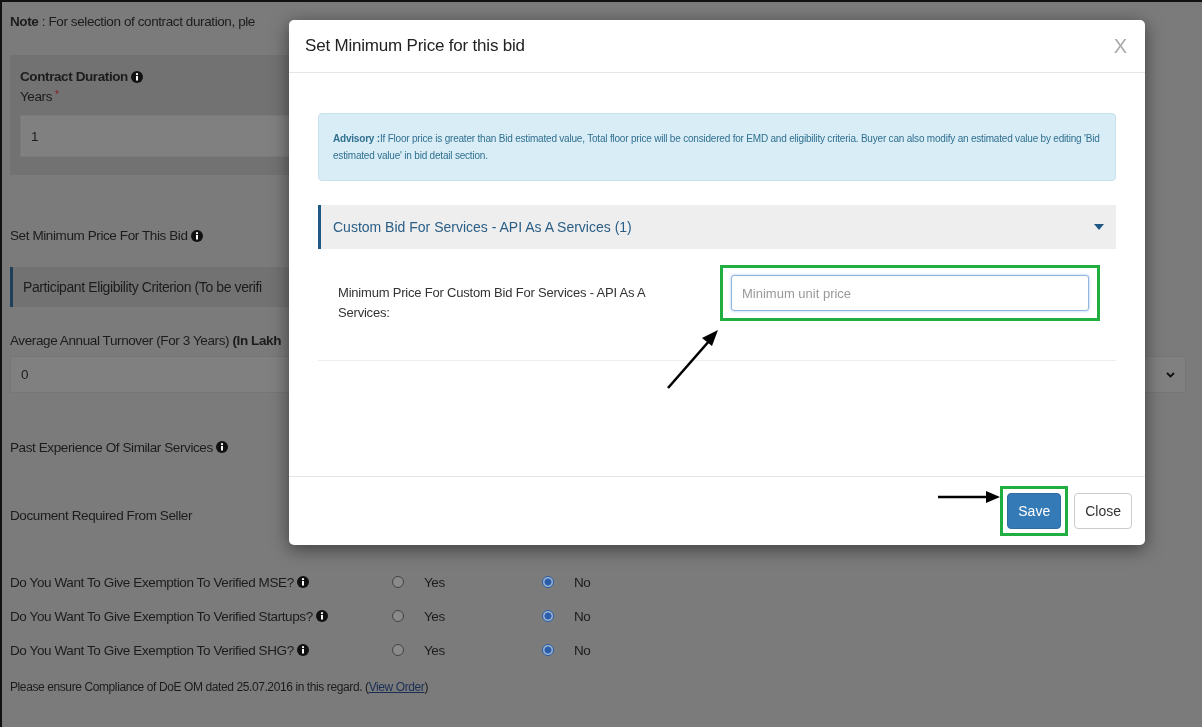 The height and width of the screenshot is (727, 1202). What do you see at coordinates (717, 227) in the screenshot?
I see `accordion-header: Custom Bid For Services - API As A Services (1)` at bounding box center [717, 227].